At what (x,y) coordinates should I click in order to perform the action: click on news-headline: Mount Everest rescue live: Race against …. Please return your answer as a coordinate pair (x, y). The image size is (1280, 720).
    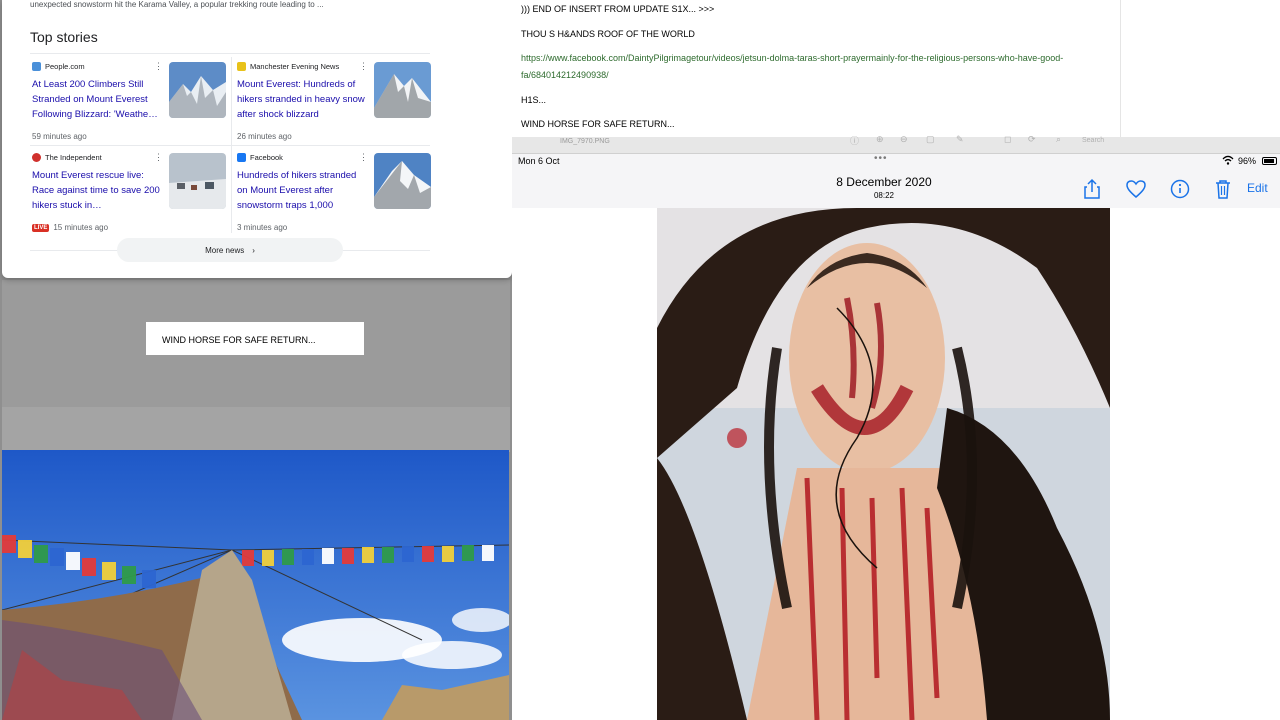
    Looking at the image, I should click on (98, 190).